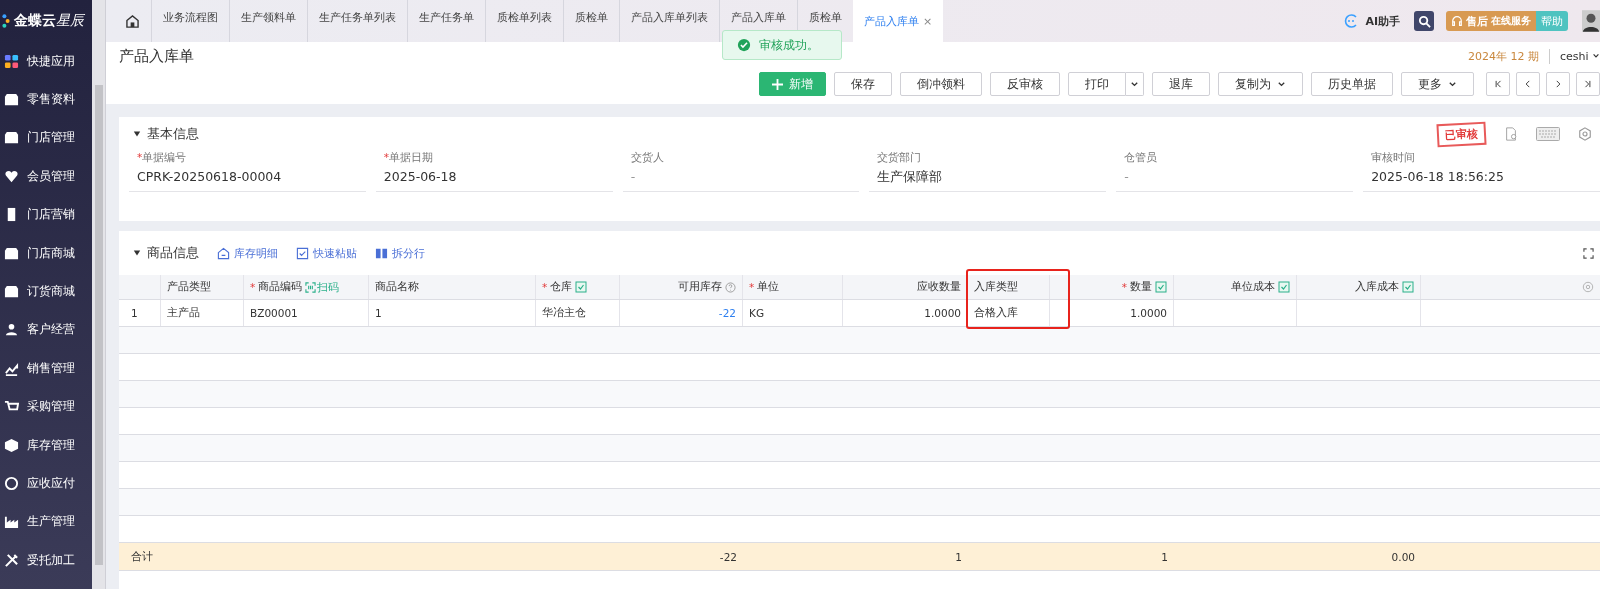 The height and width of the screenshot is (589, 1600). Describe the element at coordinates (1135, 84) in the screenshot. I see `dropdown-button` at that location.